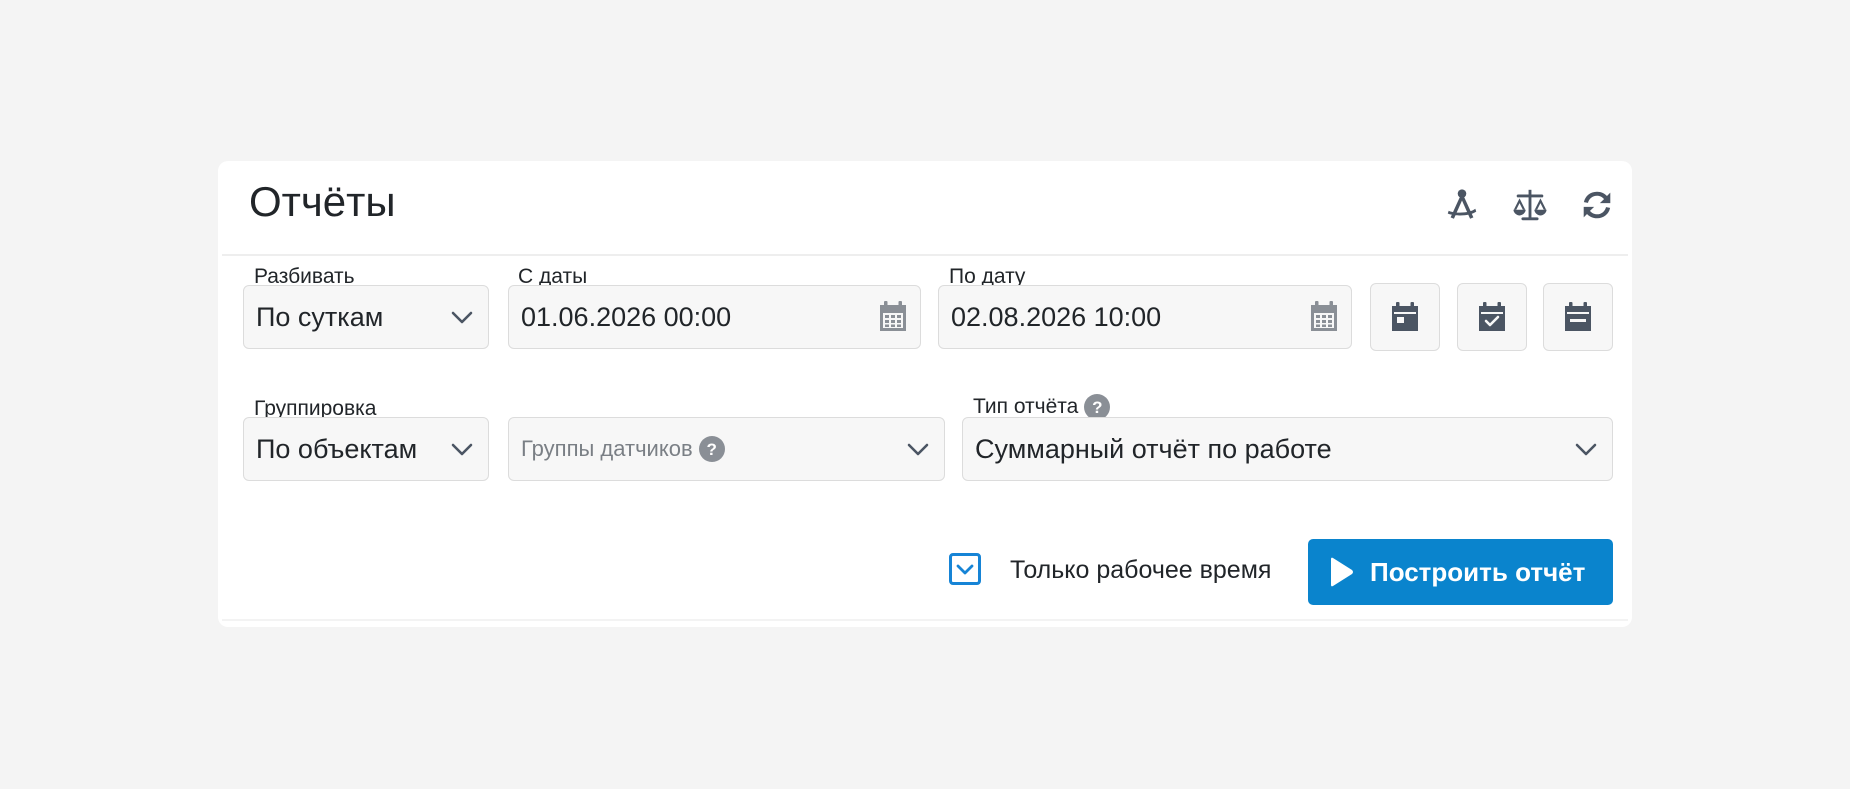  I want to click on date-to-input: 02.08.2026 10:00, so click(1145, 317).